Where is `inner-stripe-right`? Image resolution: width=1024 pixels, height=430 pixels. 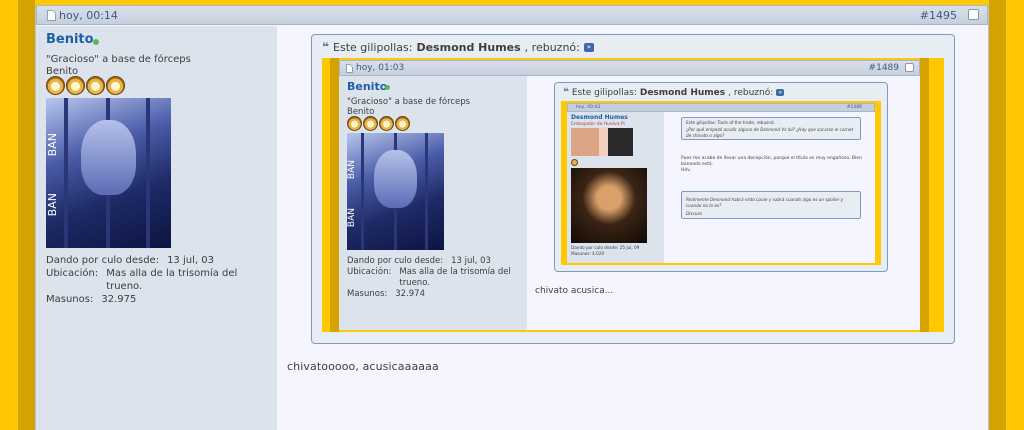 inner-stripe-right is located at coordinates (924, 195).